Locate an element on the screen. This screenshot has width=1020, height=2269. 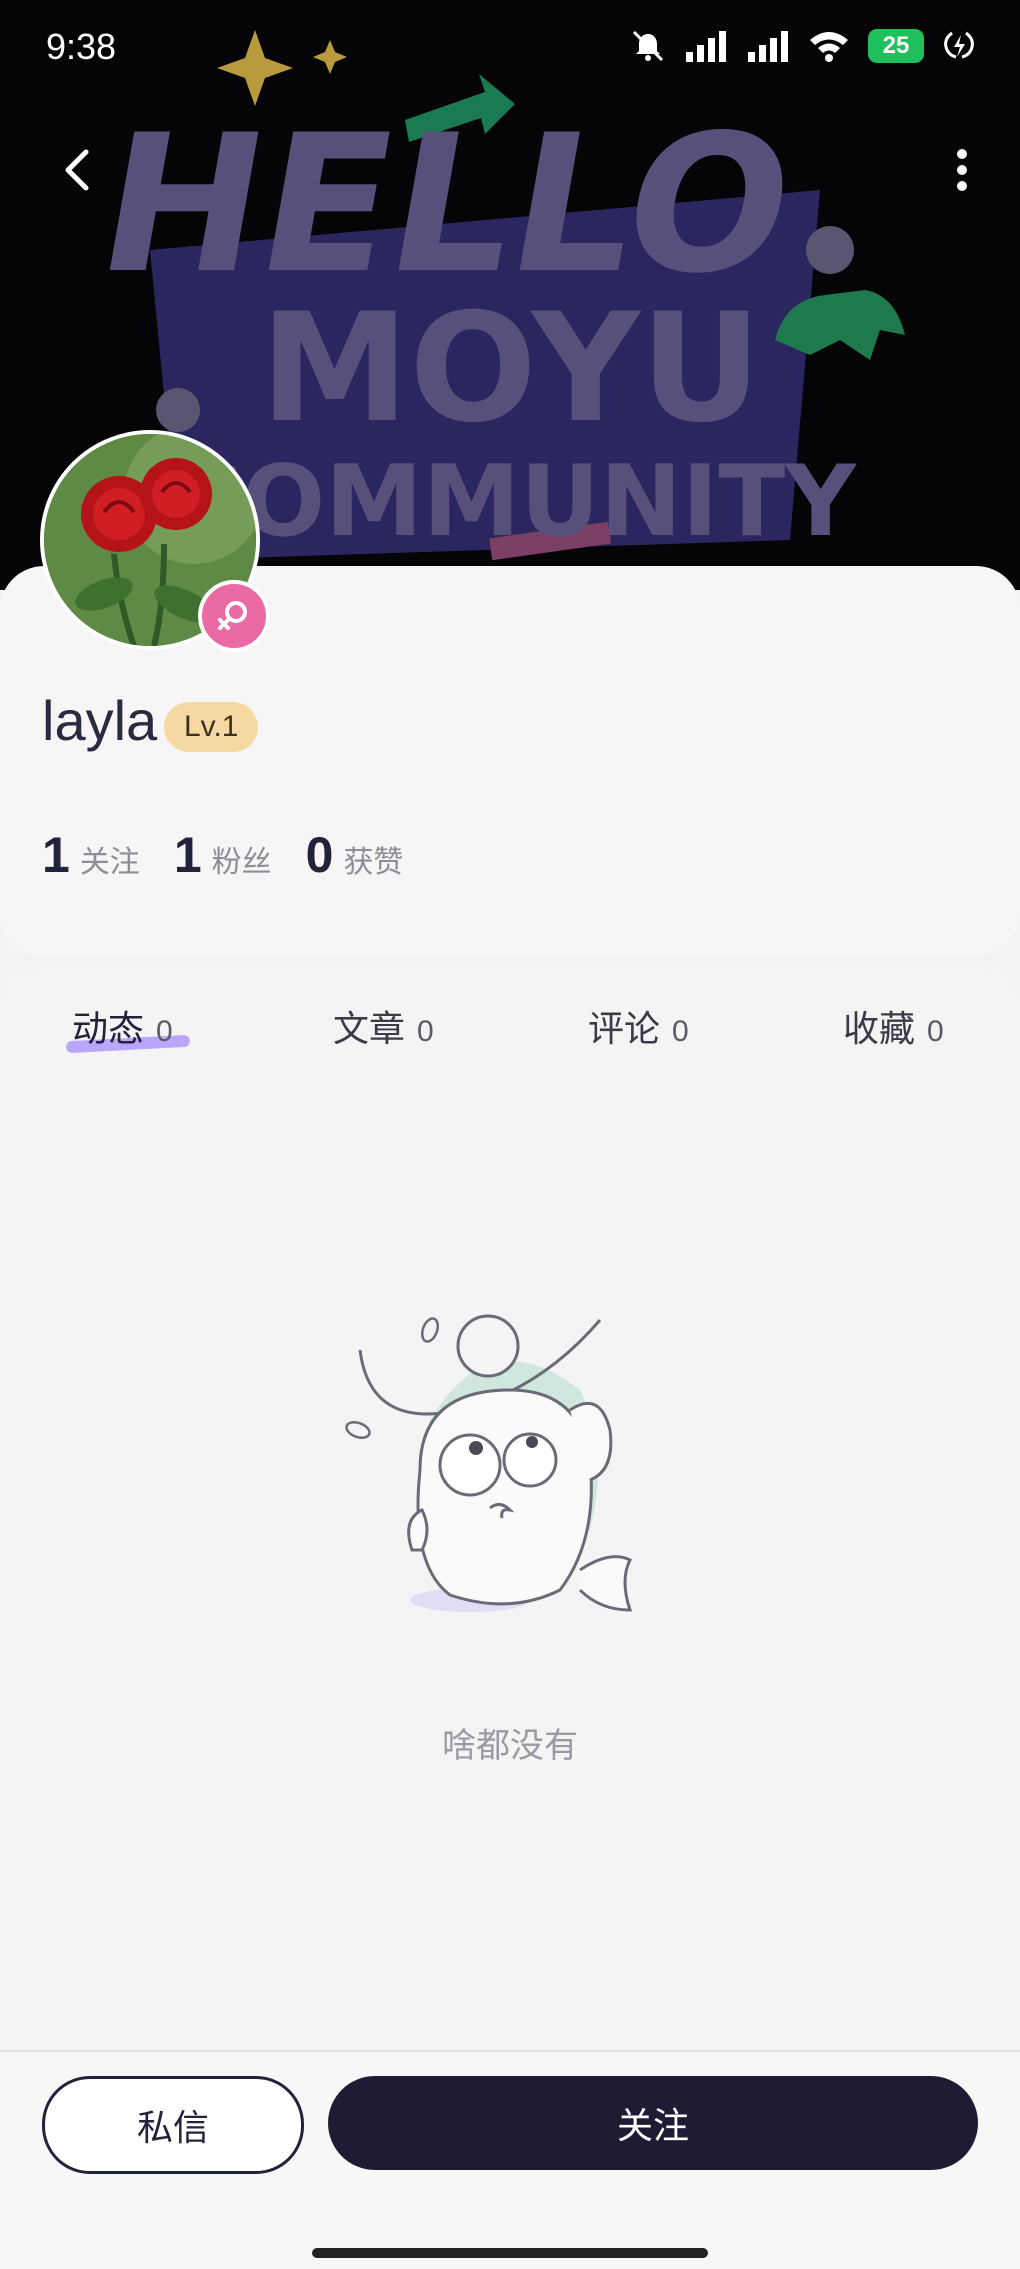
female-icon is located at coordinates (232, 615).